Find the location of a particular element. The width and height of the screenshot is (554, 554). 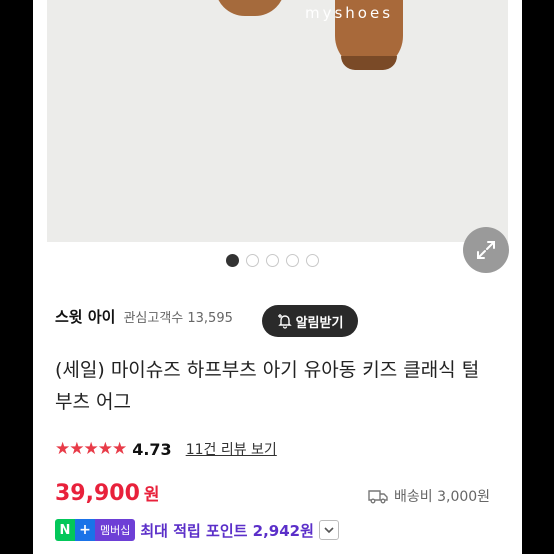

naver-membership-badge: N + 멤버십 is located at coordinates (95, 530).